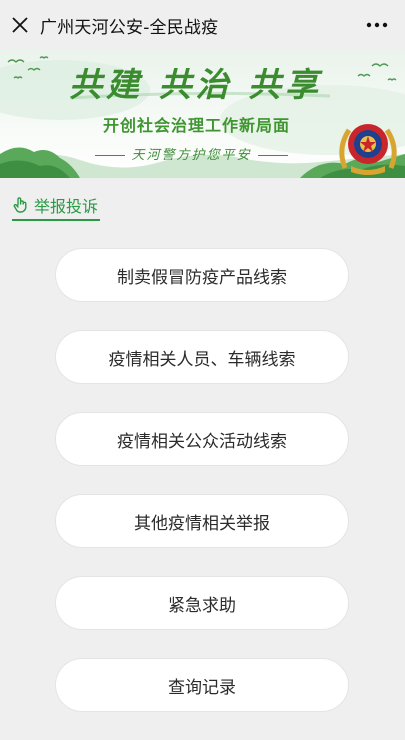  Describe the element at coordinates (202, 521) in the screenshot. I see `other-epidemic-report-button: 其他疫情相关举报` at that location.